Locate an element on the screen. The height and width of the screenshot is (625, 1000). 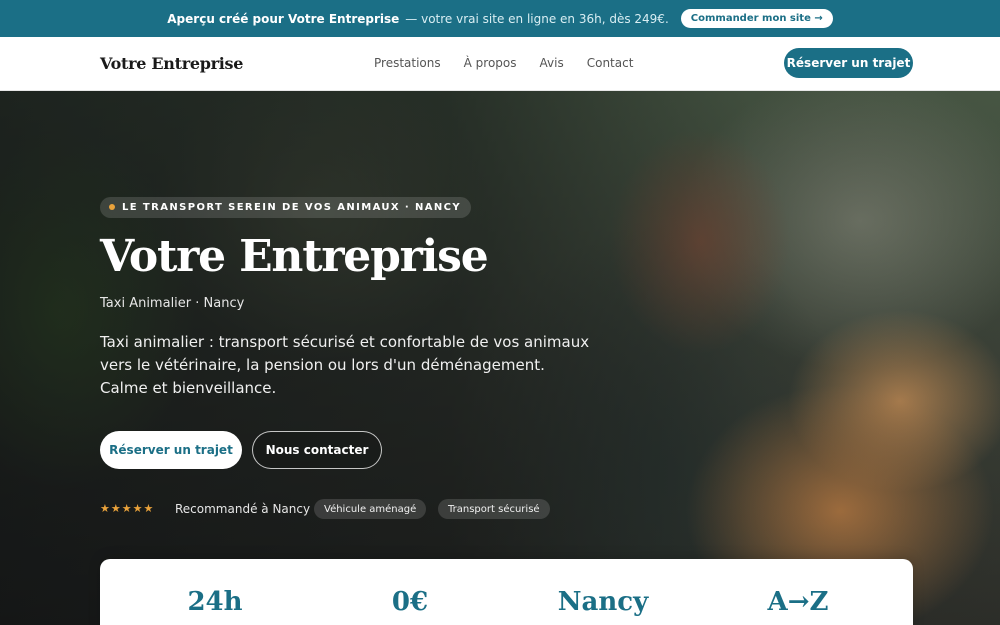
stats-card: 24h 0€ Nancy A→Z is located at coordinates (506, 592).